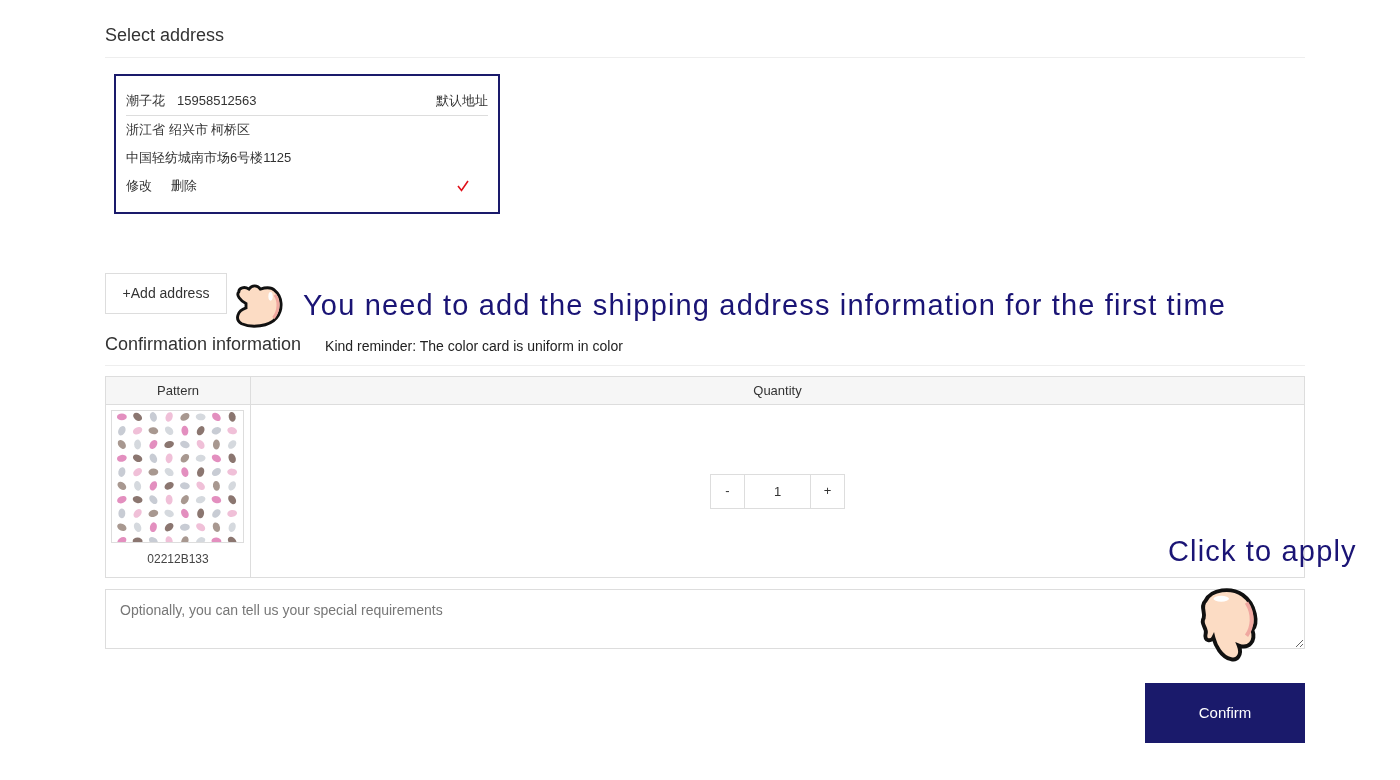 The width and height of the screenshot is (1400, 780). What do you see at coordinates (705, 619) in the screenshot?
I see `requirements-field: Optionally, you can tell us your special requirements` at bounding box center [705, 619].